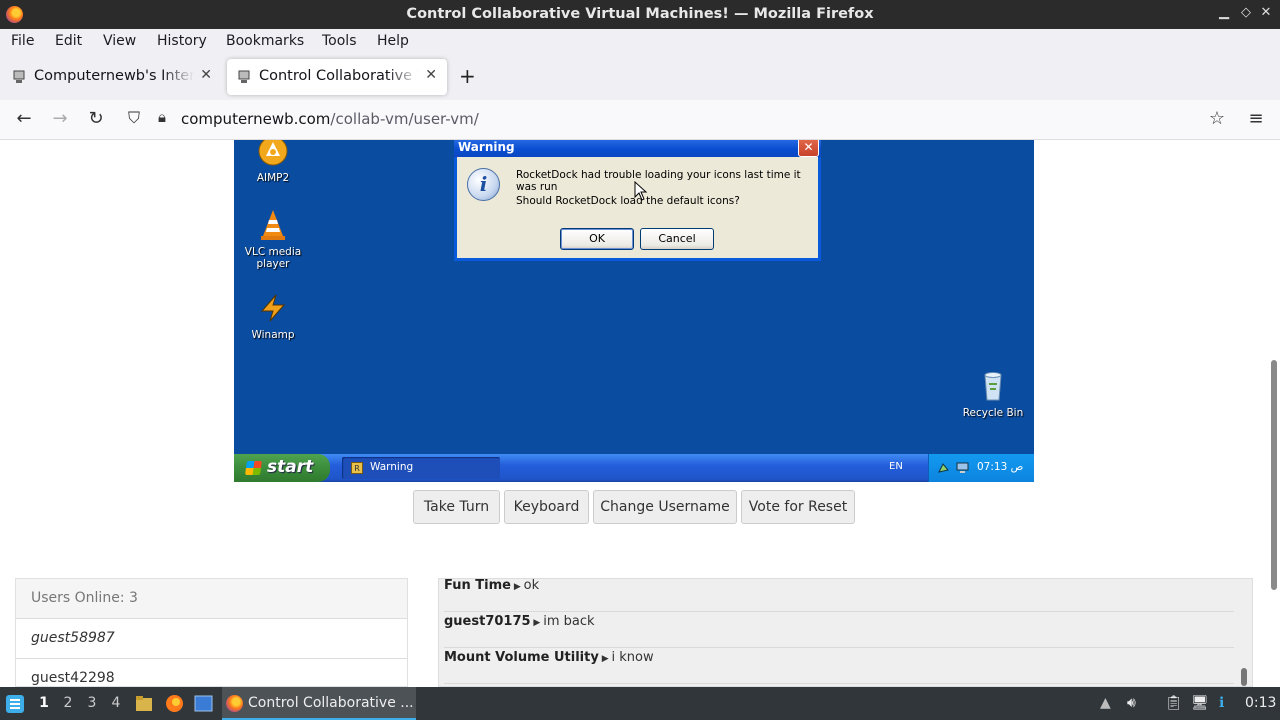 The height and width of the screenshot is (720, 1280). I want to click on panel-clock: 0:13, so click(1261, 703).